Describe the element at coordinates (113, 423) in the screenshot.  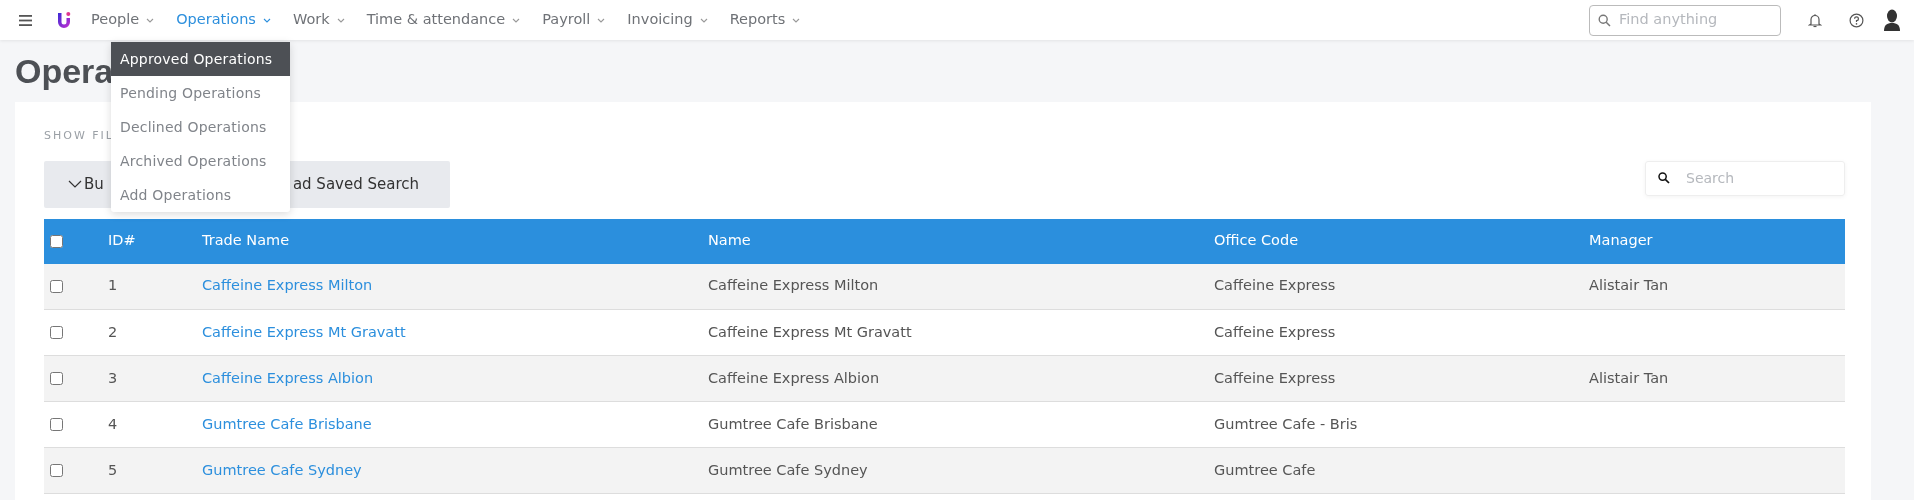
I see `table-cell: 4` at that location.